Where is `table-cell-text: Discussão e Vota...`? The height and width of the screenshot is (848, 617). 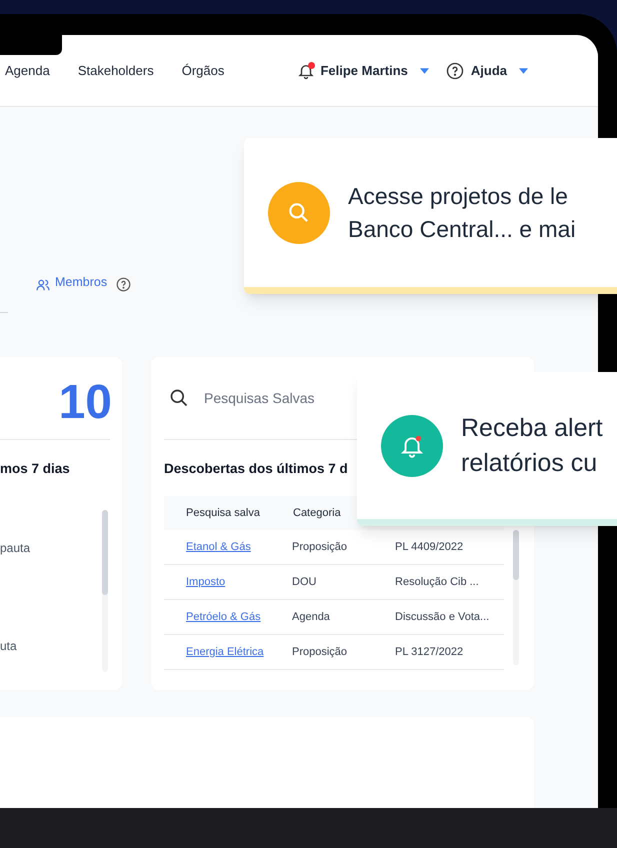 table-cell-text: Discussão e Vota... is located at coordinates (442, 617).